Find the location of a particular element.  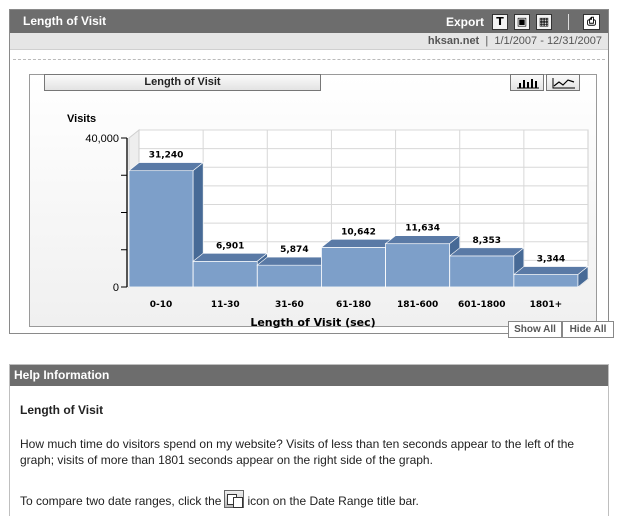

bar-value-label: 31,240 is located at coordinates (166, 156).